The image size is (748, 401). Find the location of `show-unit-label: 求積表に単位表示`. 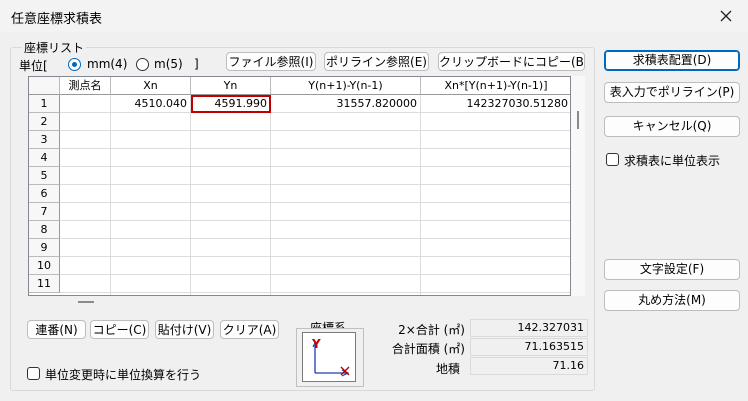

show-unit-label: 求積表に単位表示 is located at coordinates (672, 161).